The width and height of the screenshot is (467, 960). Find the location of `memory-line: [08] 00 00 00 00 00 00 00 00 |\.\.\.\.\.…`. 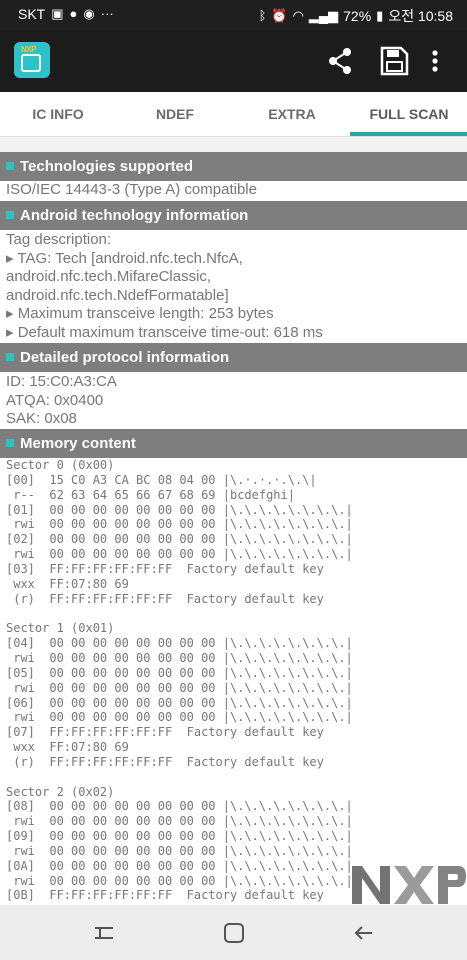

memory-line: [08] 00 00 00 00 00 00 00 00 |\.\.\.\.\.… is located at coordinates (179, 806).